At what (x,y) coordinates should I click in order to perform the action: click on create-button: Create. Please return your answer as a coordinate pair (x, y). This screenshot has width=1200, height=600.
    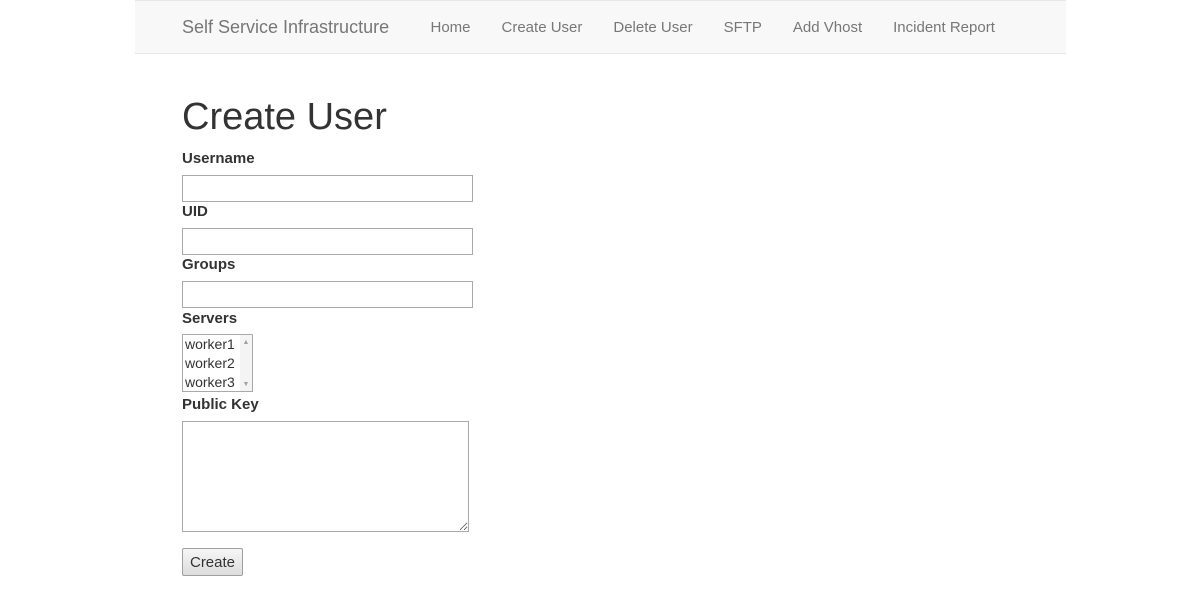
    Looking at the image, I should click on (212, 562).